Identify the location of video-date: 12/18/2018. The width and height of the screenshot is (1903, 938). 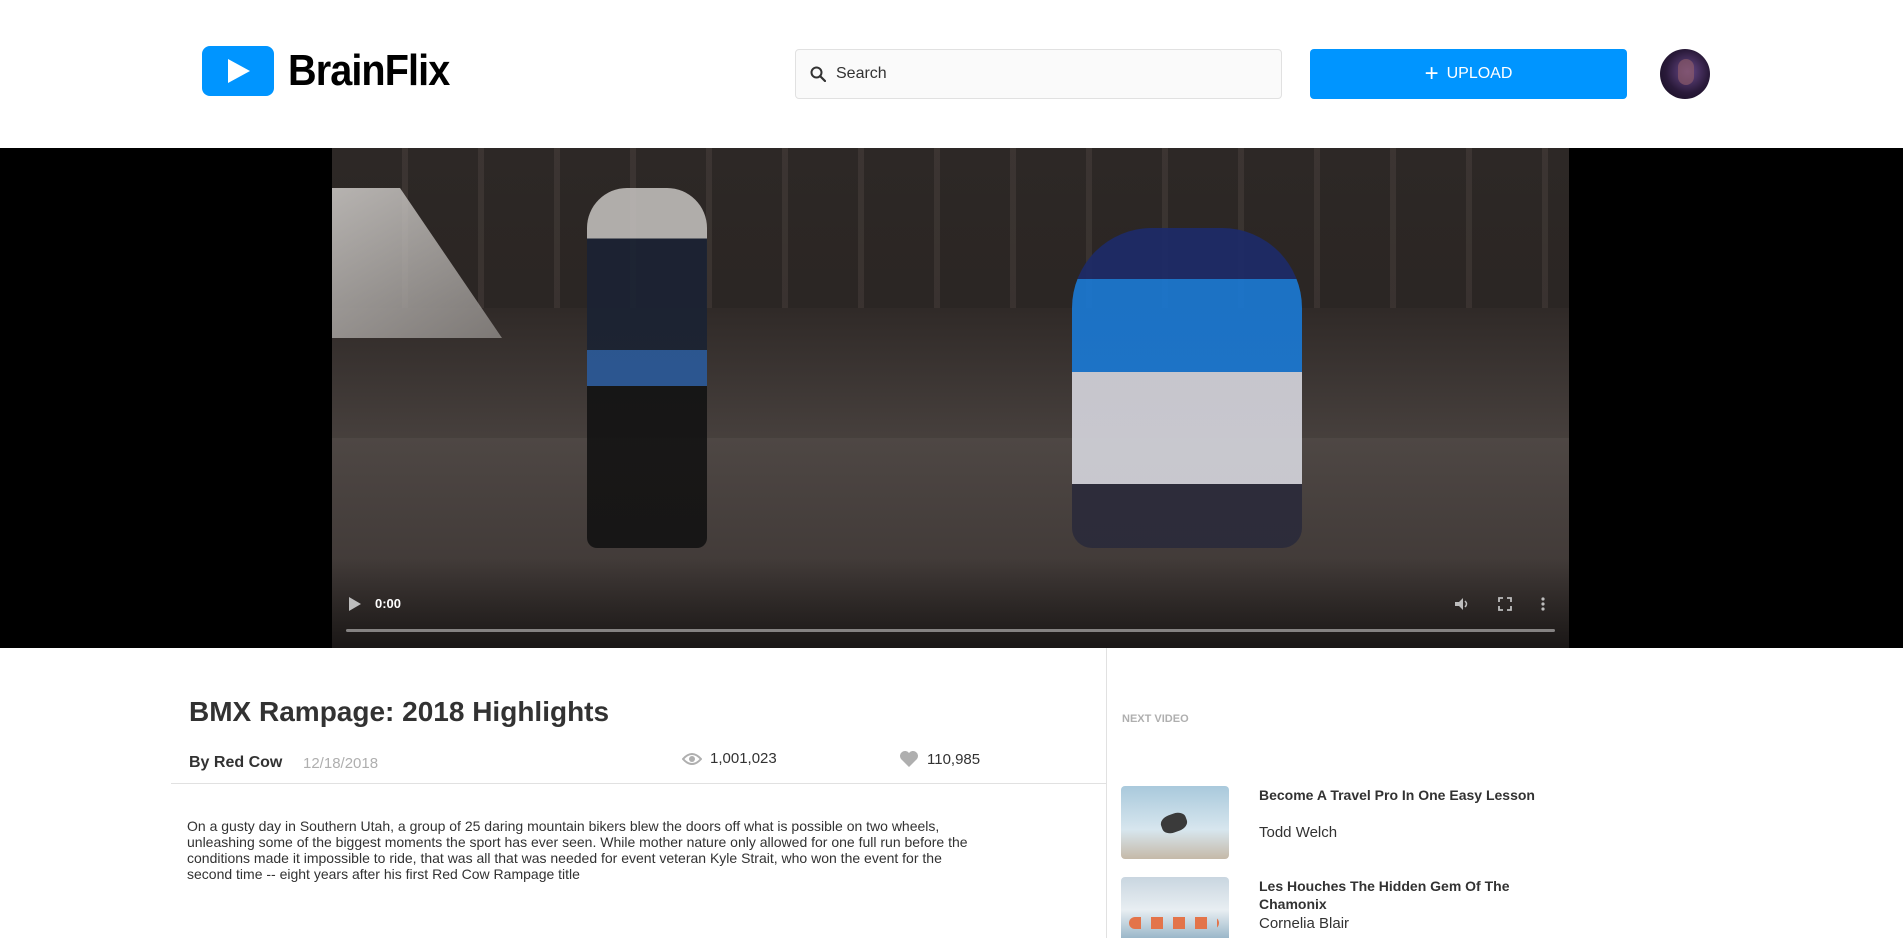
(341, 763).